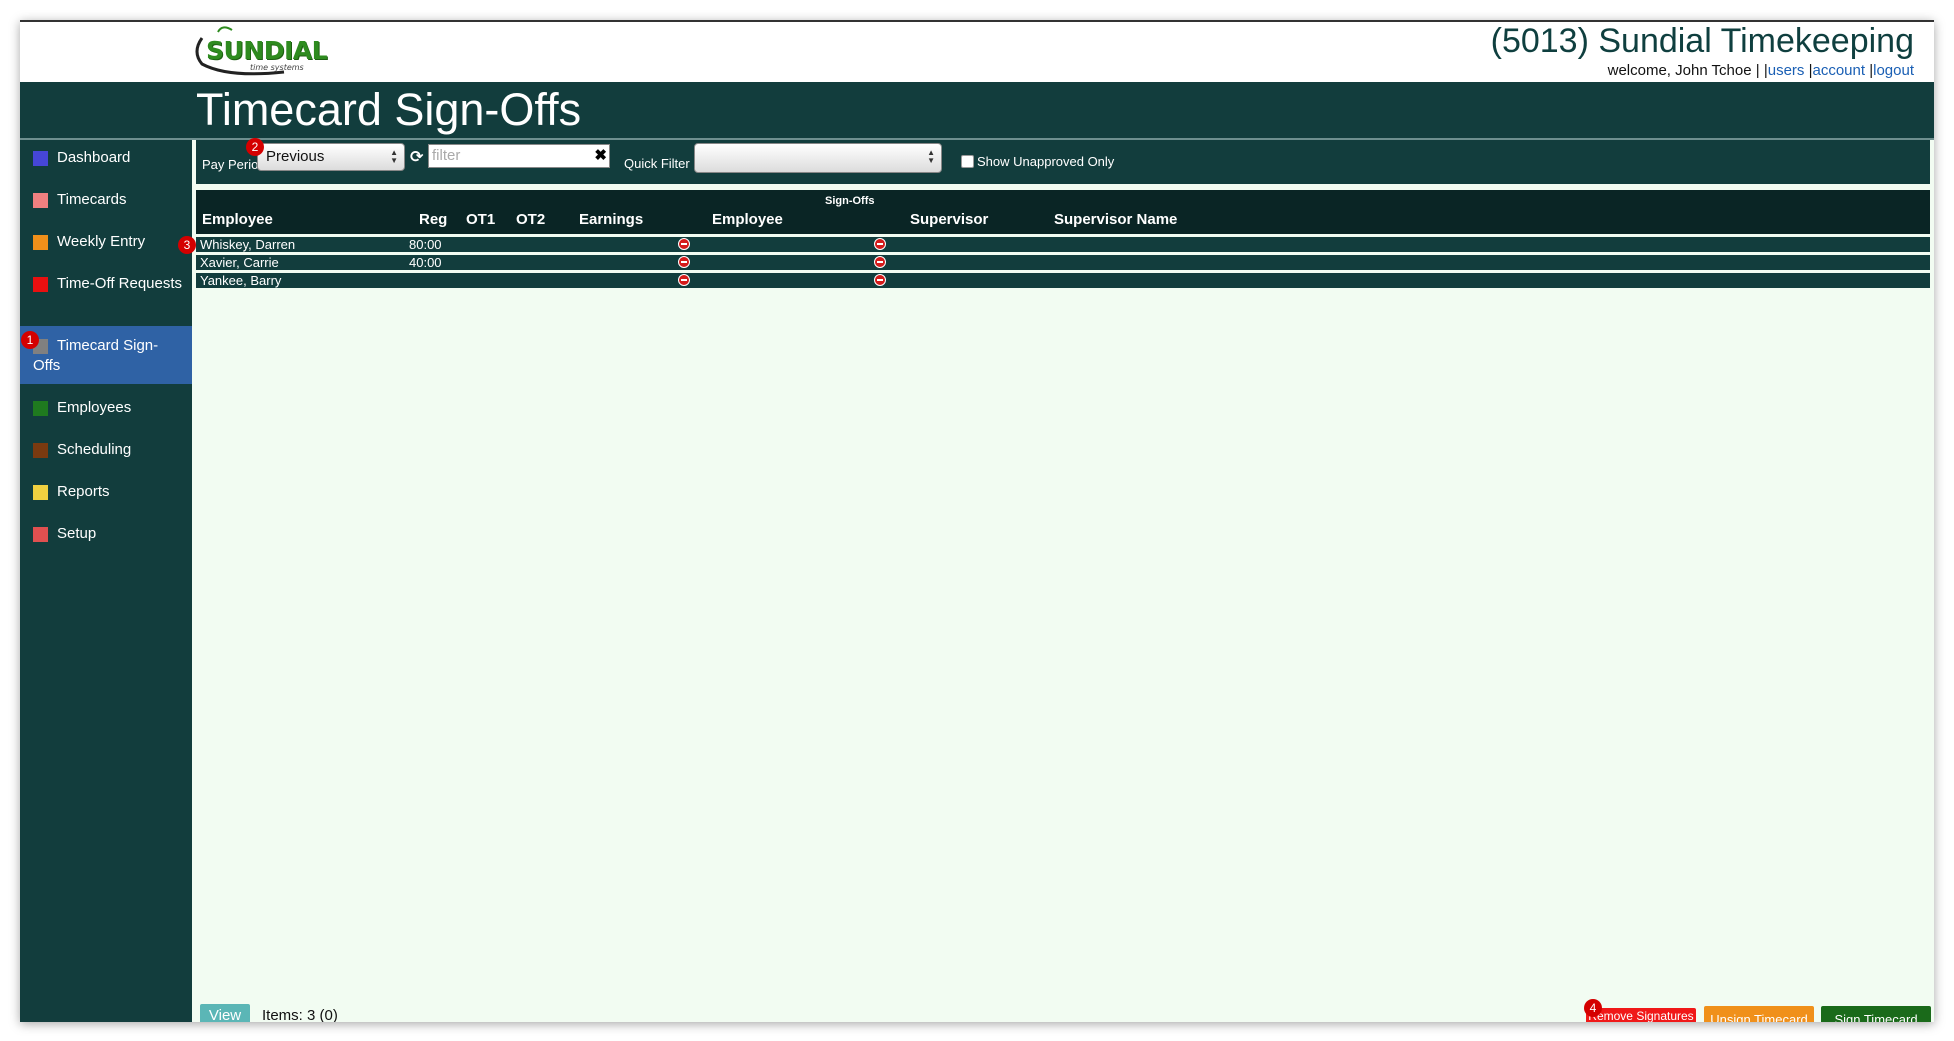 This screenshot has width=1954, height=1041. What do you see at coordinates (300, 1014) in the screenshot?
I see `items-count: Items: 3 (0)` at bounding box center [300, 1014].